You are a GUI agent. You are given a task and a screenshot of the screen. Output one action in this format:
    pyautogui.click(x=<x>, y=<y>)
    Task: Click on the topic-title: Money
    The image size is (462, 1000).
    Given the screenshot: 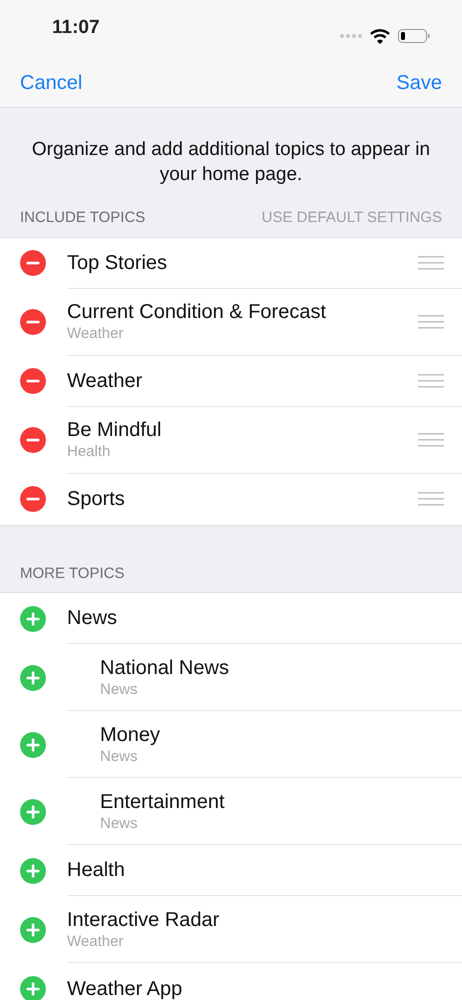 What is the action you would take?
    pyautogui.click(x=131, y=734)
    